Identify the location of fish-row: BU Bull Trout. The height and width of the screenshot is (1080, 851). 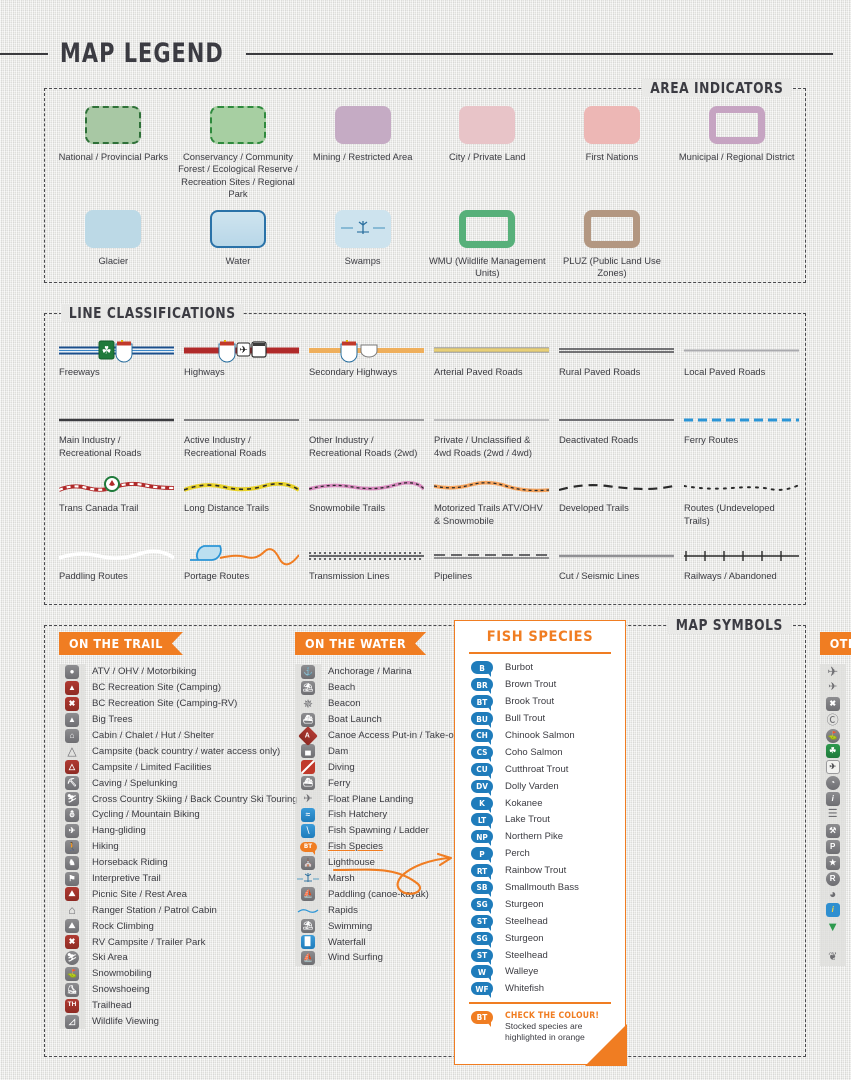
(548, 719).